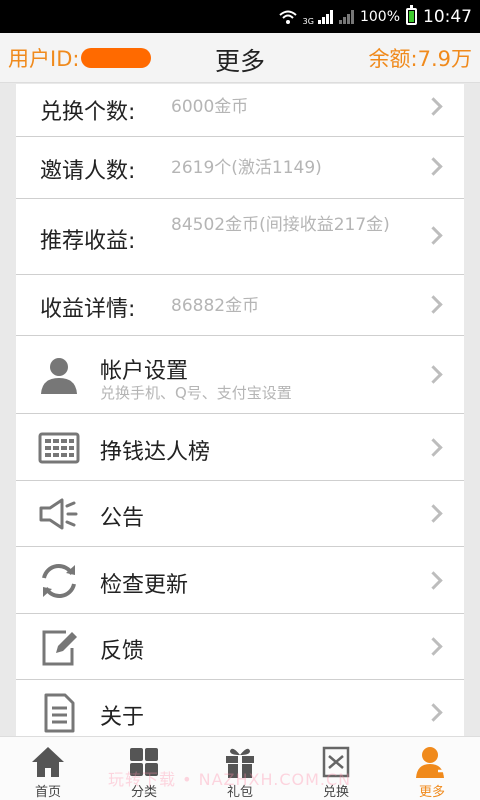 The width and height of the screenshot is (480, 800). I want to click on stat-value: 86882金币, so click(215, 306).